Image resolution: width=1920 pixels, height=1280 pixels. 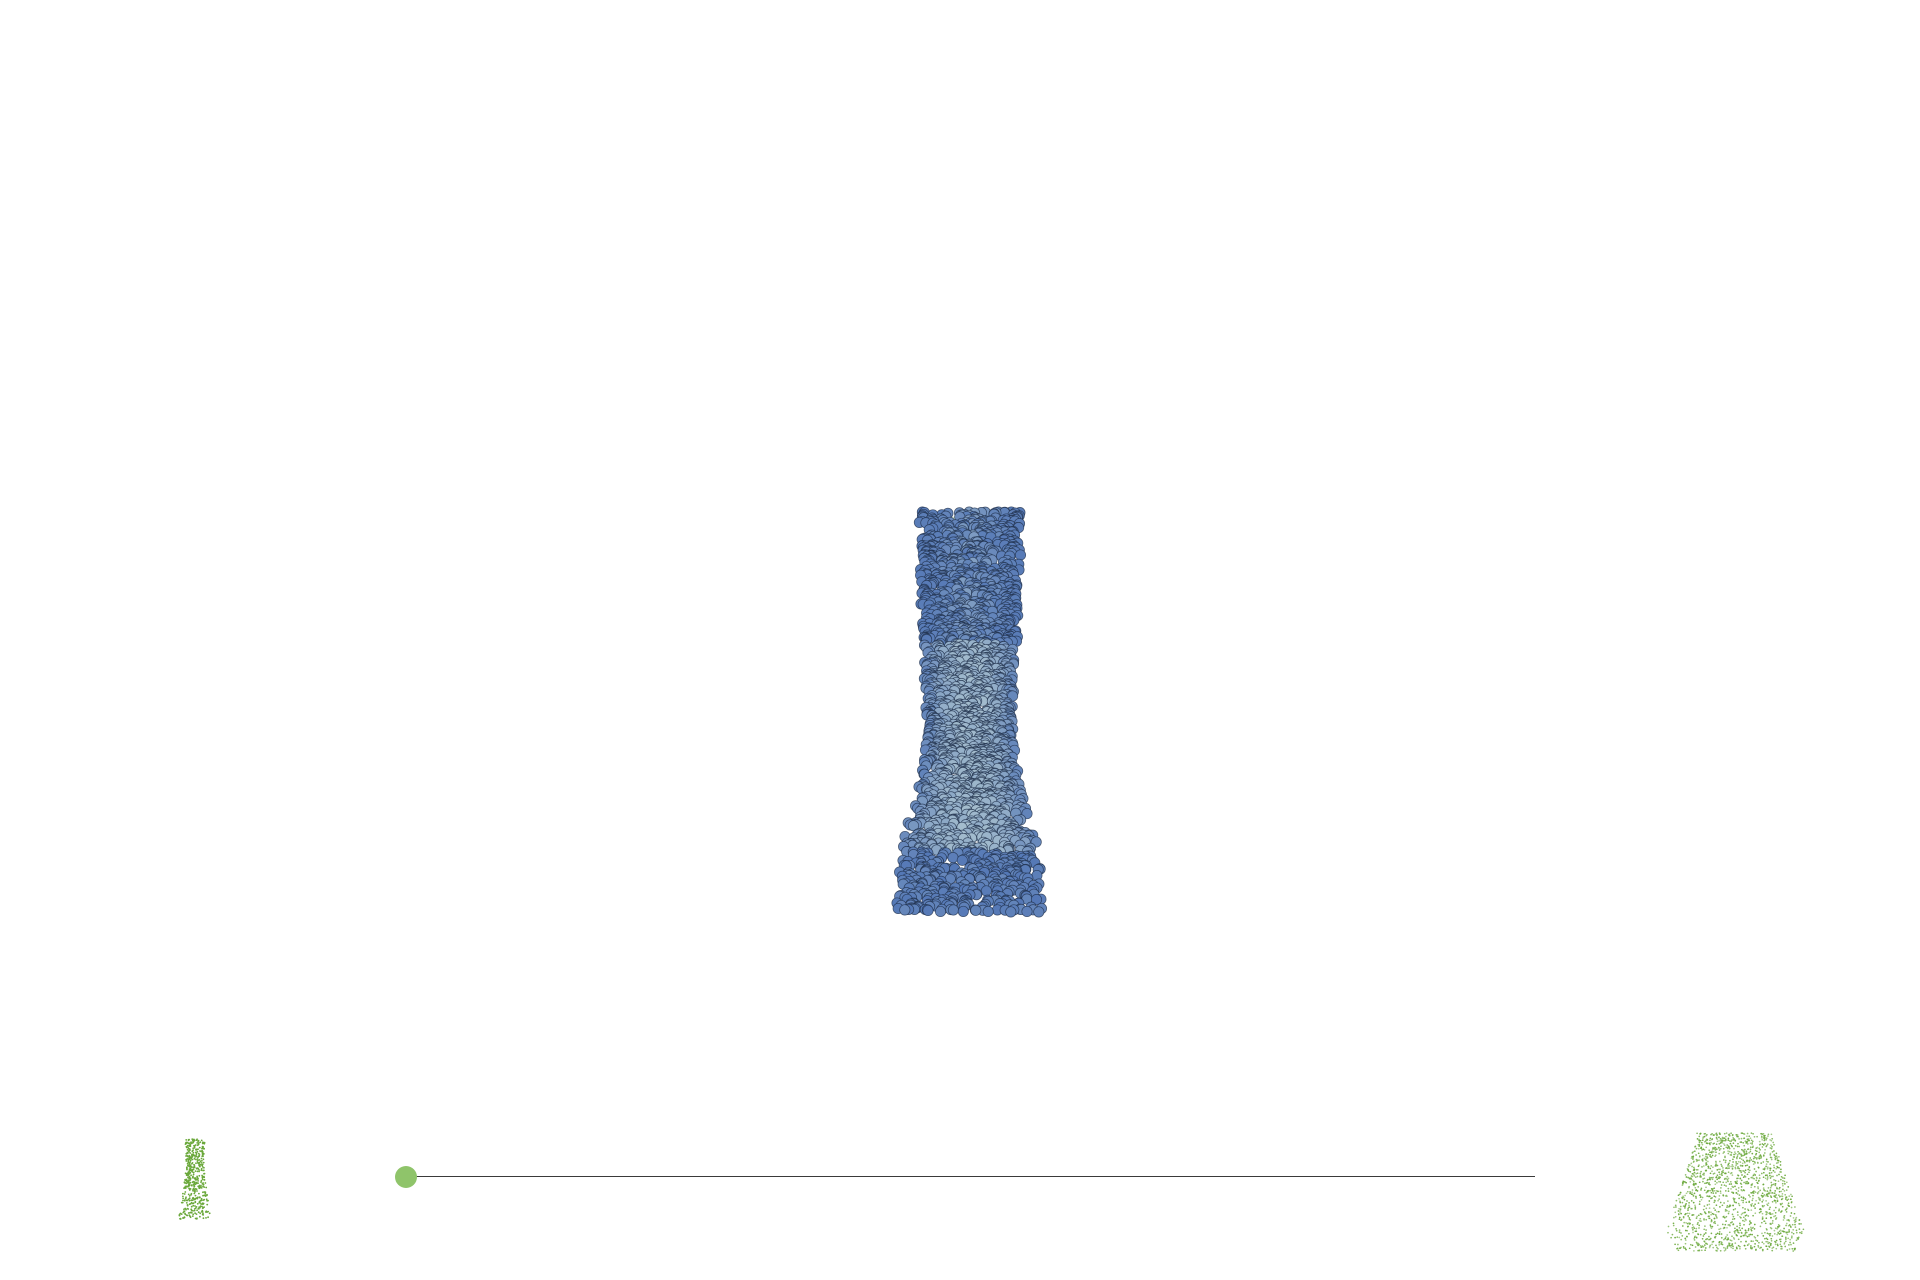 I want to click on slider-track, so click(x=971, y=1176).